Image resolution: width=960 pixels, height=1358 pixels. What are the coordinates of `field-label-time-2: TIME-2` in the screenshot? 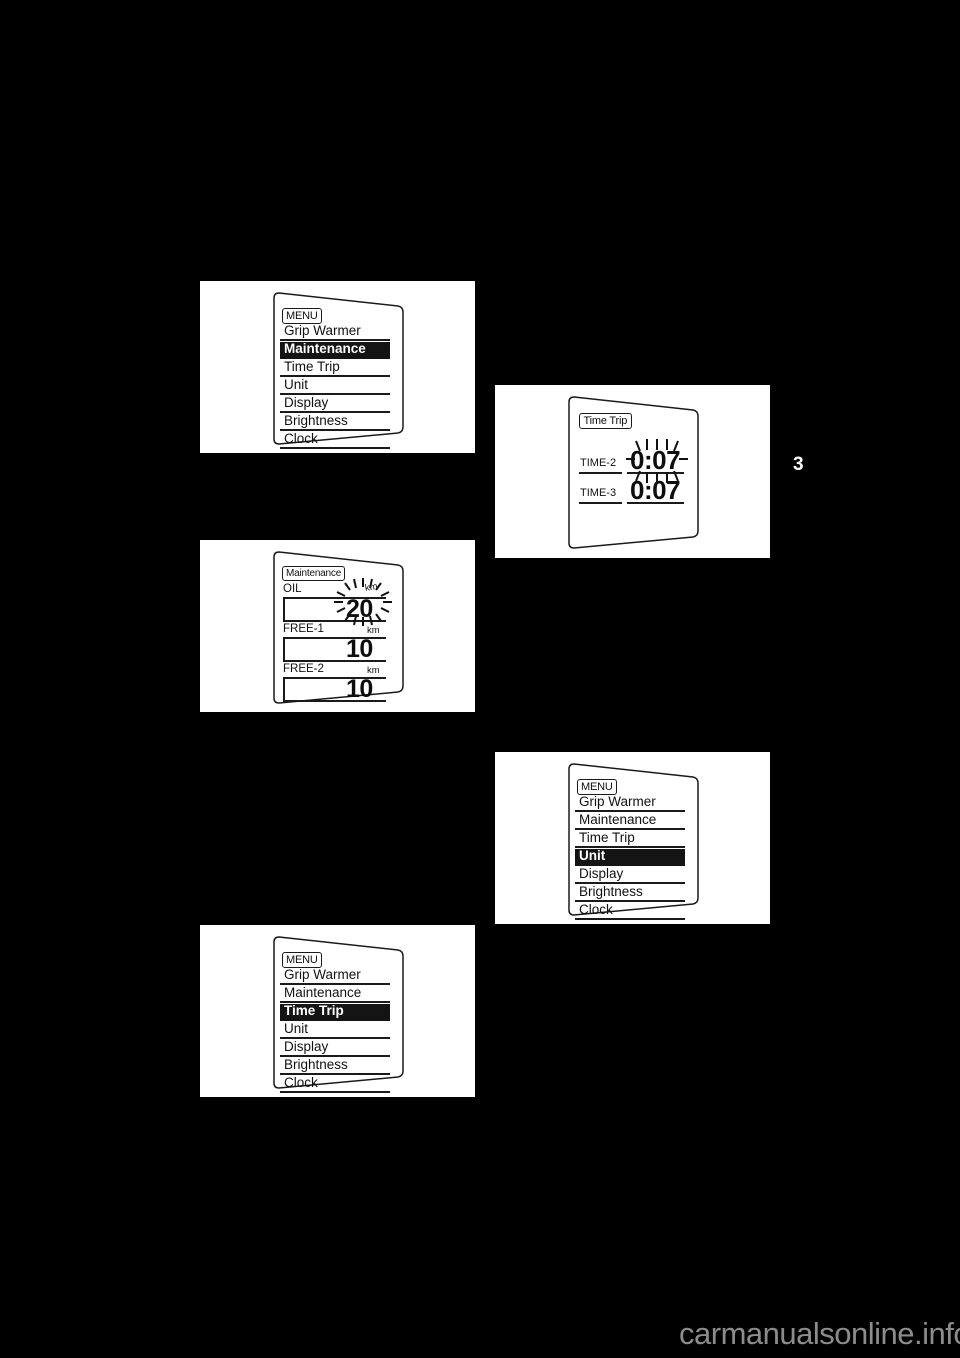 It's located at (598, 463).